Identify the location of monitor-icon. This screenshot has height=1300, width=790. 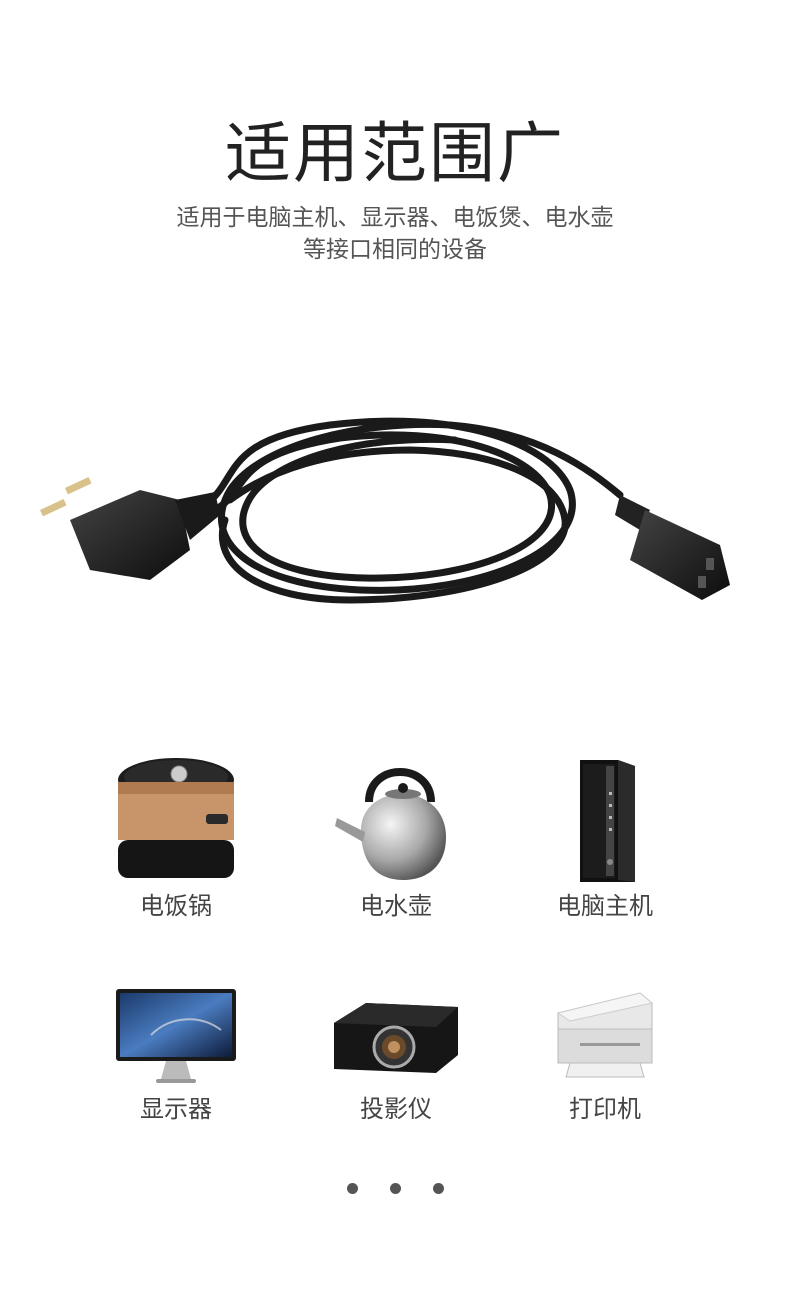
(176, 1036).